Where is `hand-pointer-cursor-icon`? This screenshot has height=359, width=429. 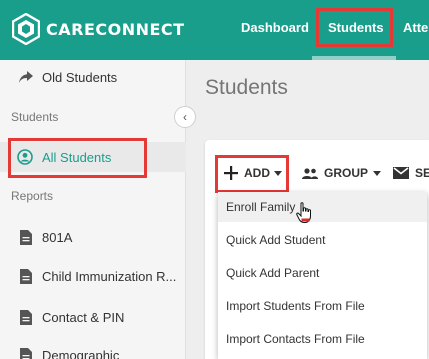 hand-pointer-cursor-icon is located at coordinates (305, 215).